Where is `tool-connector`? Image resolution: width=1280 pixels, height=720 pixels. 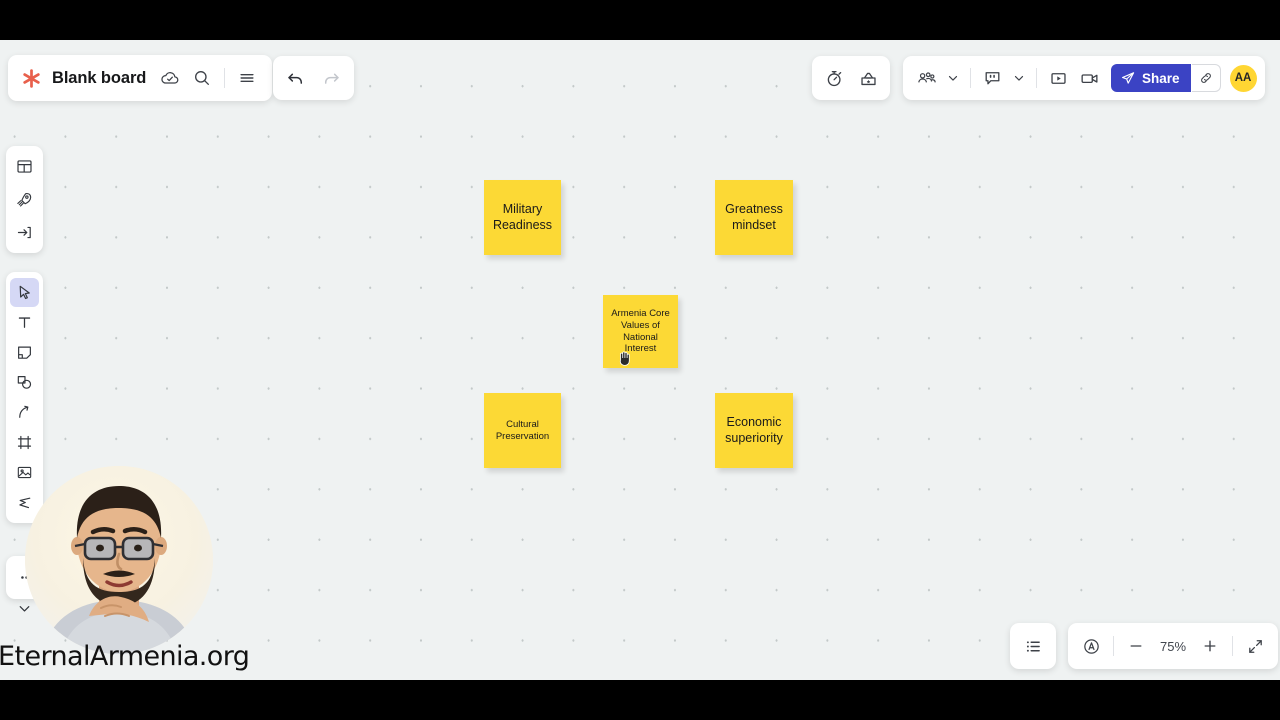
tool-connector is located at coordinates (24, 412).